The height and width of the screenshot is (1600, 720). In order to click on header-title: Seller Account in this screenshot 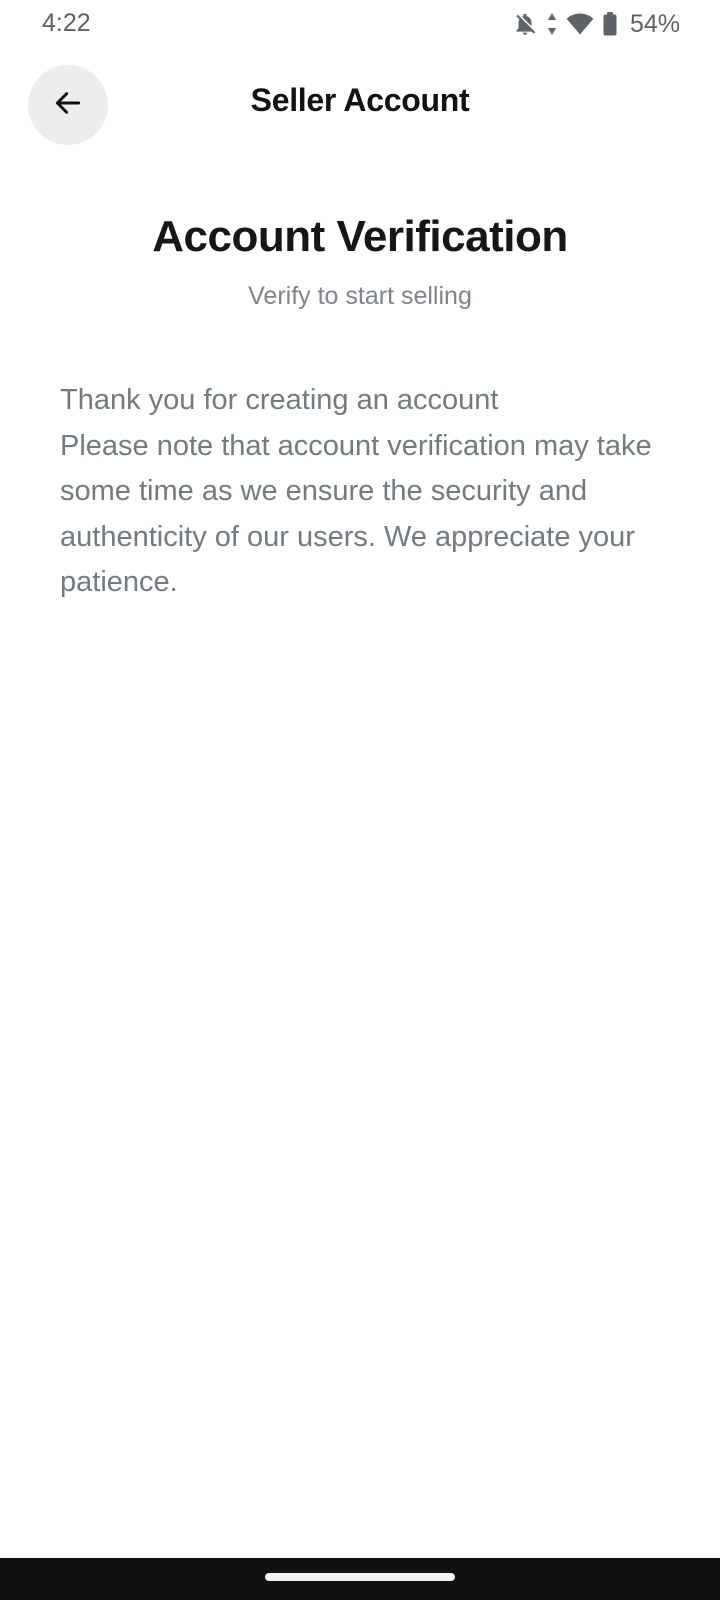, I will do `click(360, 100)`.